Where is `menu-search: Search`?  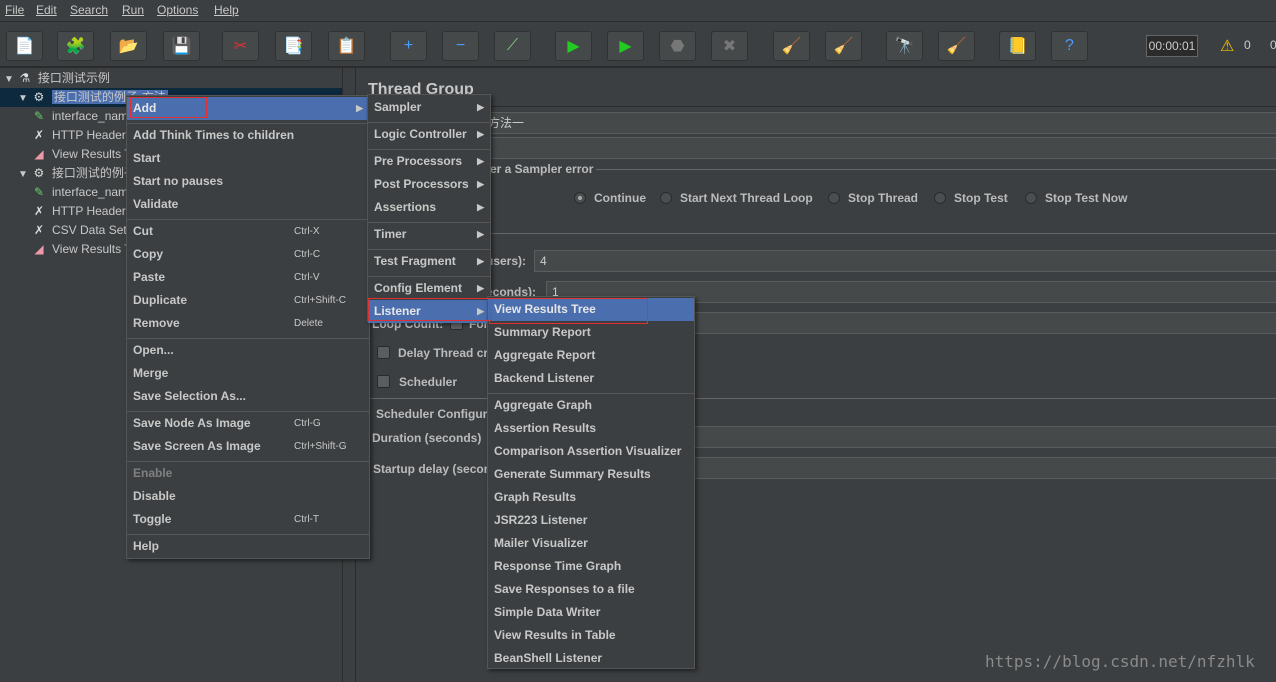 menu-search: Search is located at coordinates (89, 10).